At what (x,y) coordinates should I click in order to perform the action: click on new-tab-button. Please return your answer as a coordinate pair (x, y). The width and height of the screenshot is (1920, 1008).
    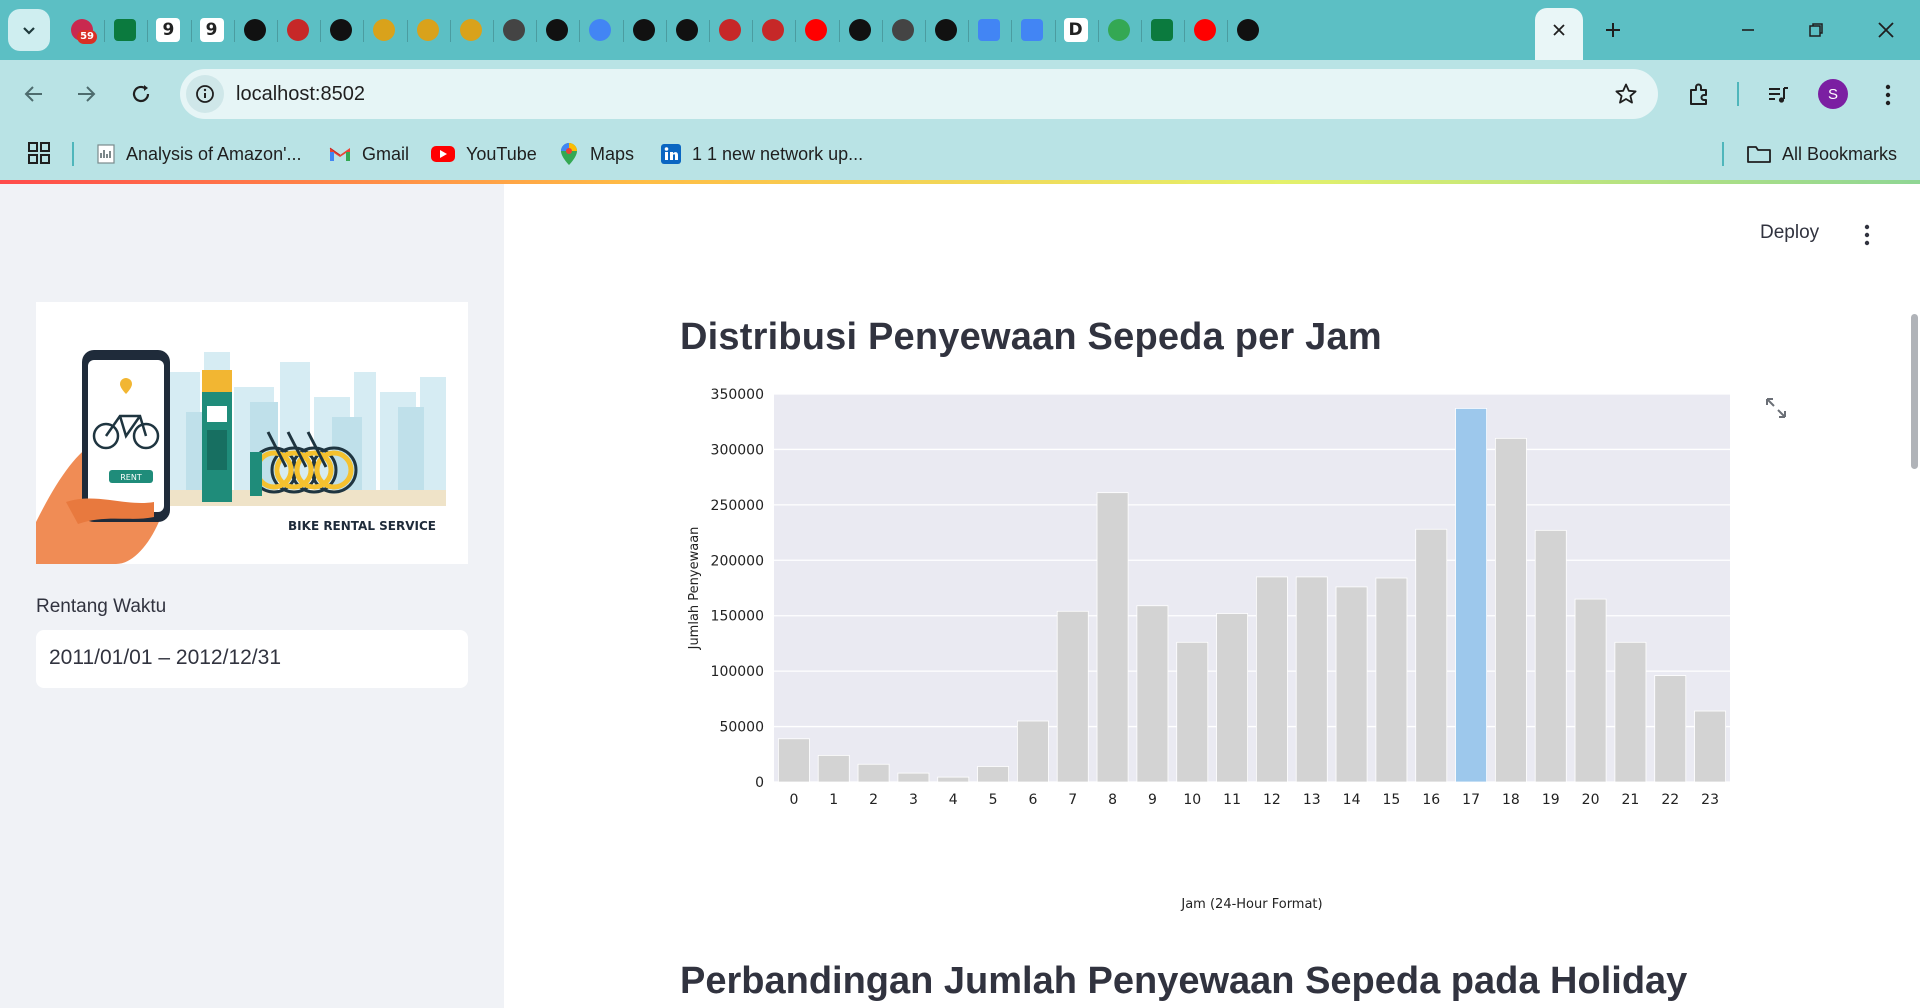
    Looking at the image, I should click on (1613, 30).